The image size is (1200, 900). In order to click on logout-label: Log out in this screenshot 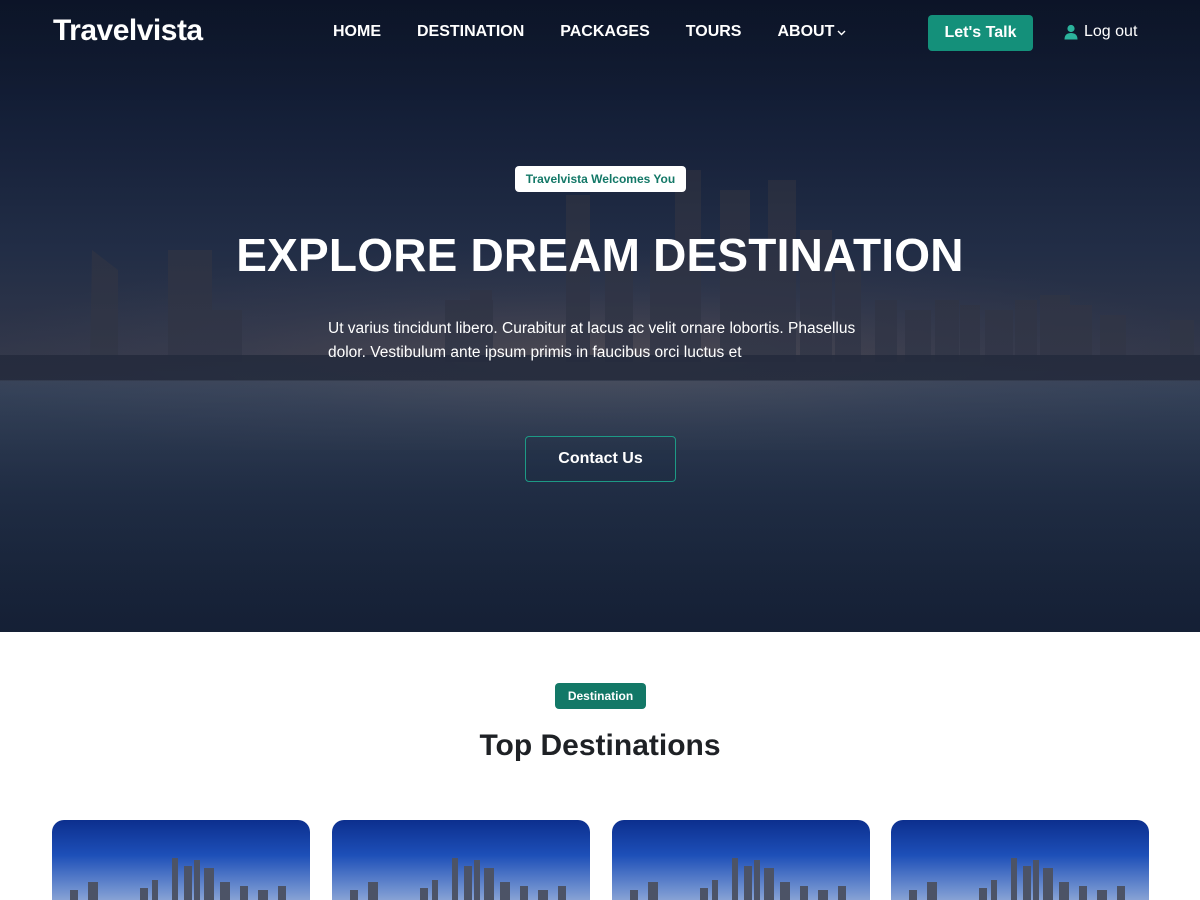, I will do `click(1111, 31)`.